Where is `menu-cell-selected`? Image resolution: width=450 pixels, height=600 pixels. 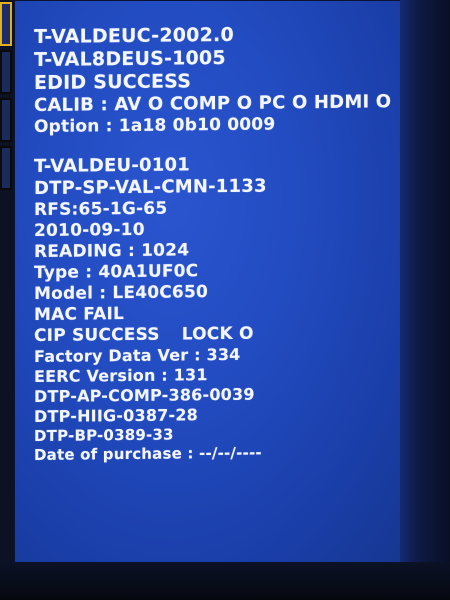
menu-cell-selected is located at coordinates (6, 24).